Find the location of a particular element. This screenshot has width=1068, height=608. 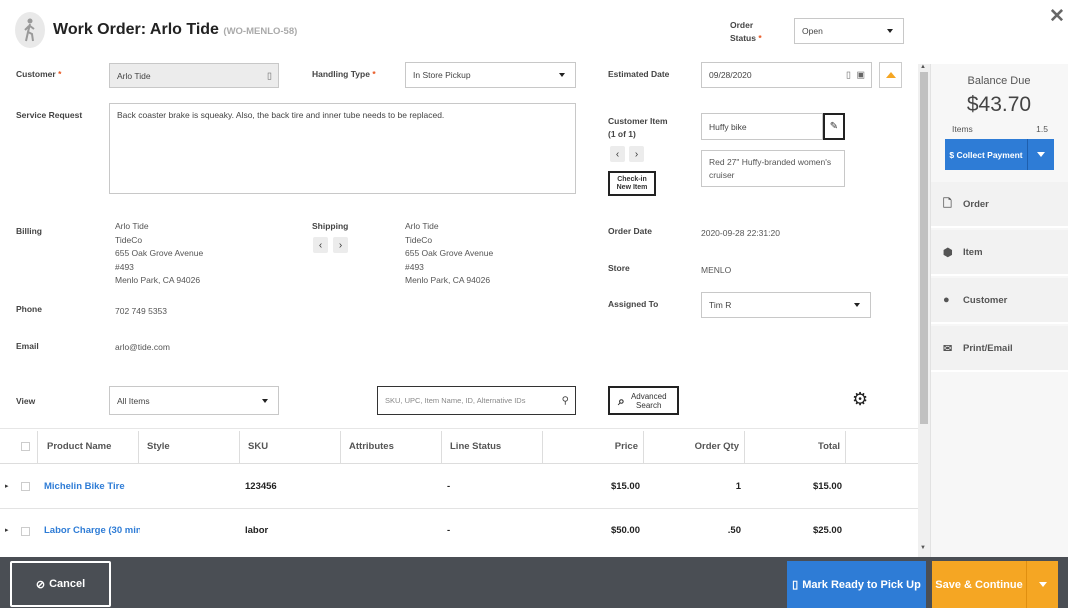

shipping-label: Shipping is located at coordinates (330, 226).